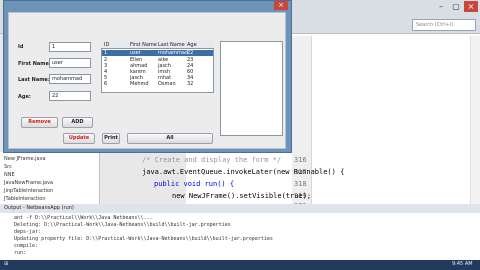  I want to click on print-button: Print, so click(111, 138).